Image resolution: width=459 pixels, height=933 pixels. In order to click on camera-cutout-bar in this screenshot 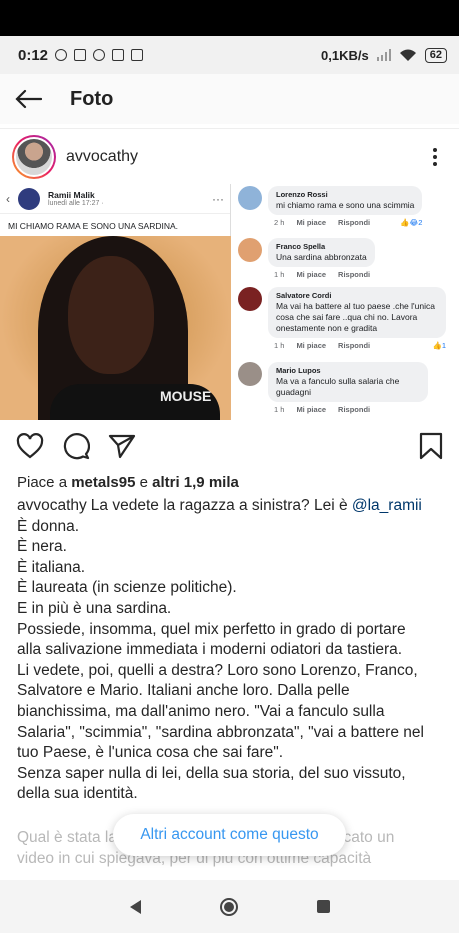, I will do `click(229, 18)`.